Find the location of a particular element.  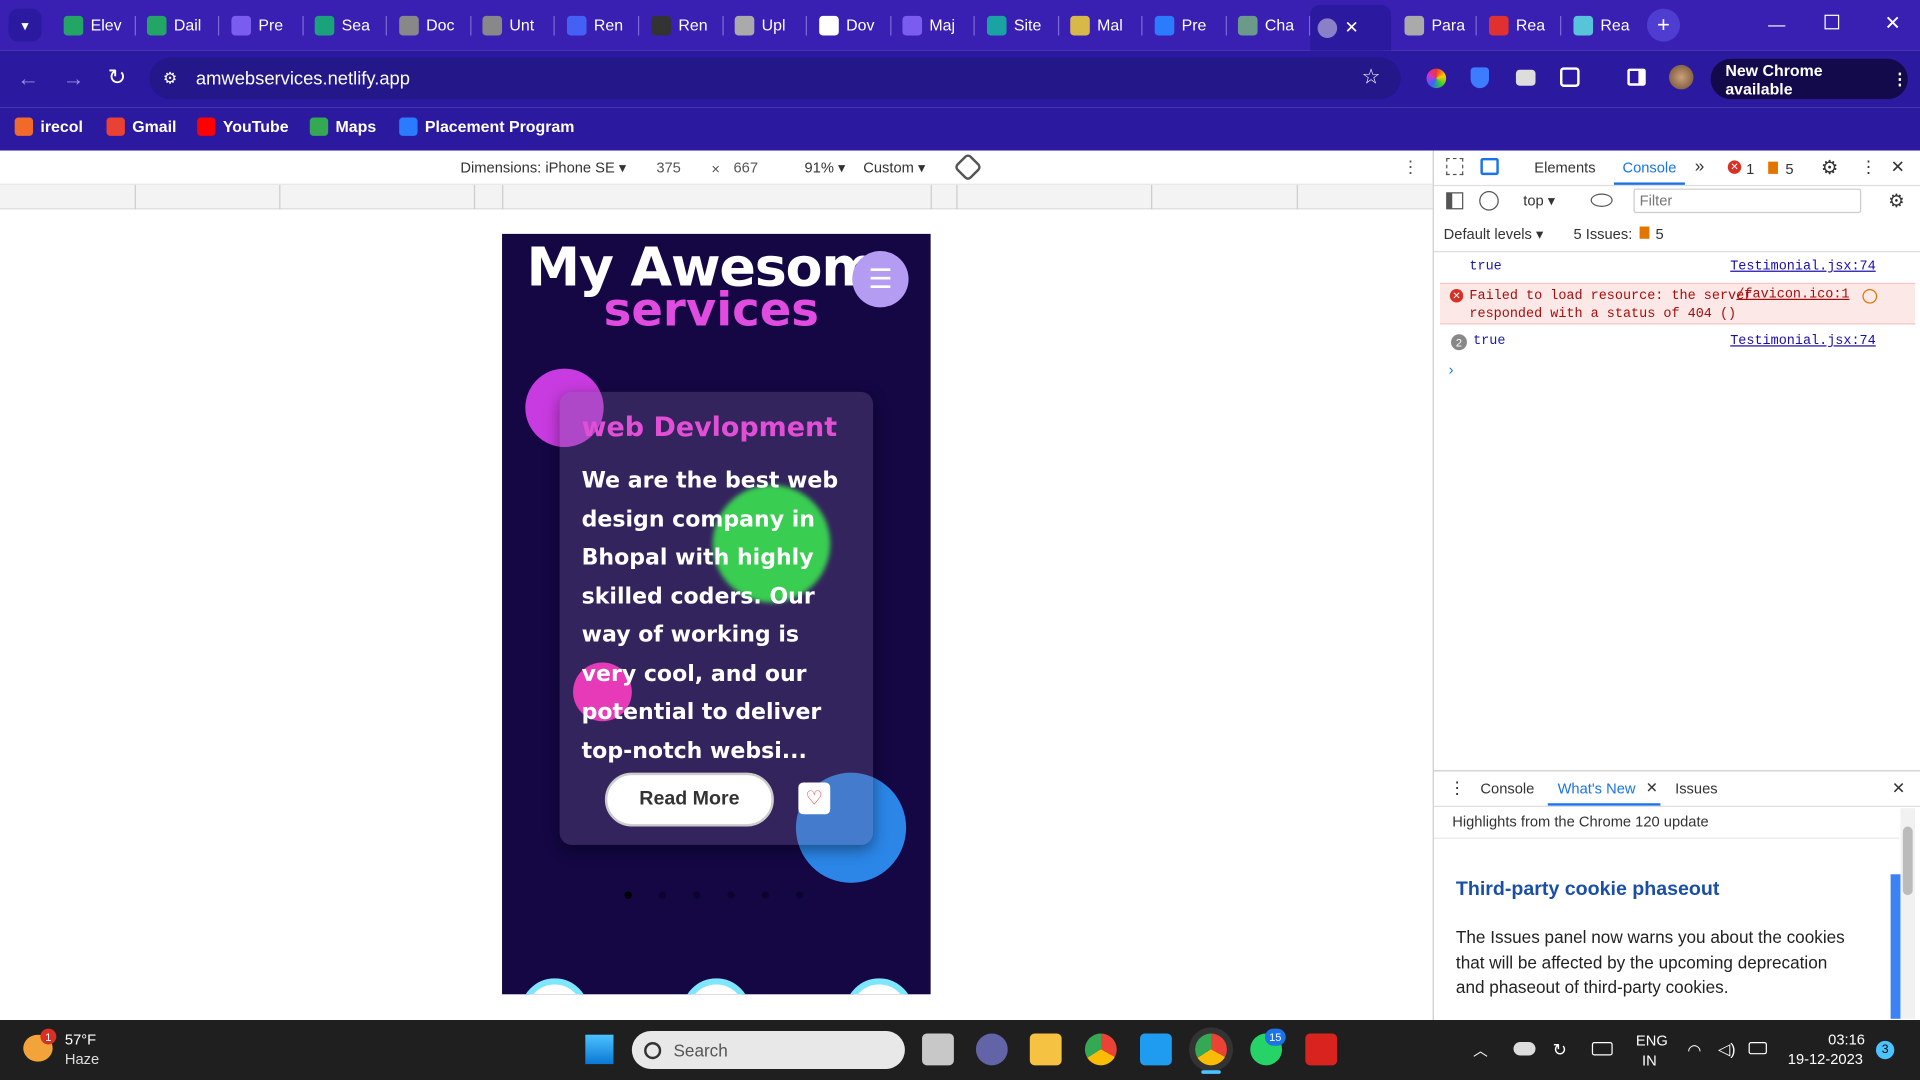

issues-label: 5 Issues: is located at coordinates (1602, 233).